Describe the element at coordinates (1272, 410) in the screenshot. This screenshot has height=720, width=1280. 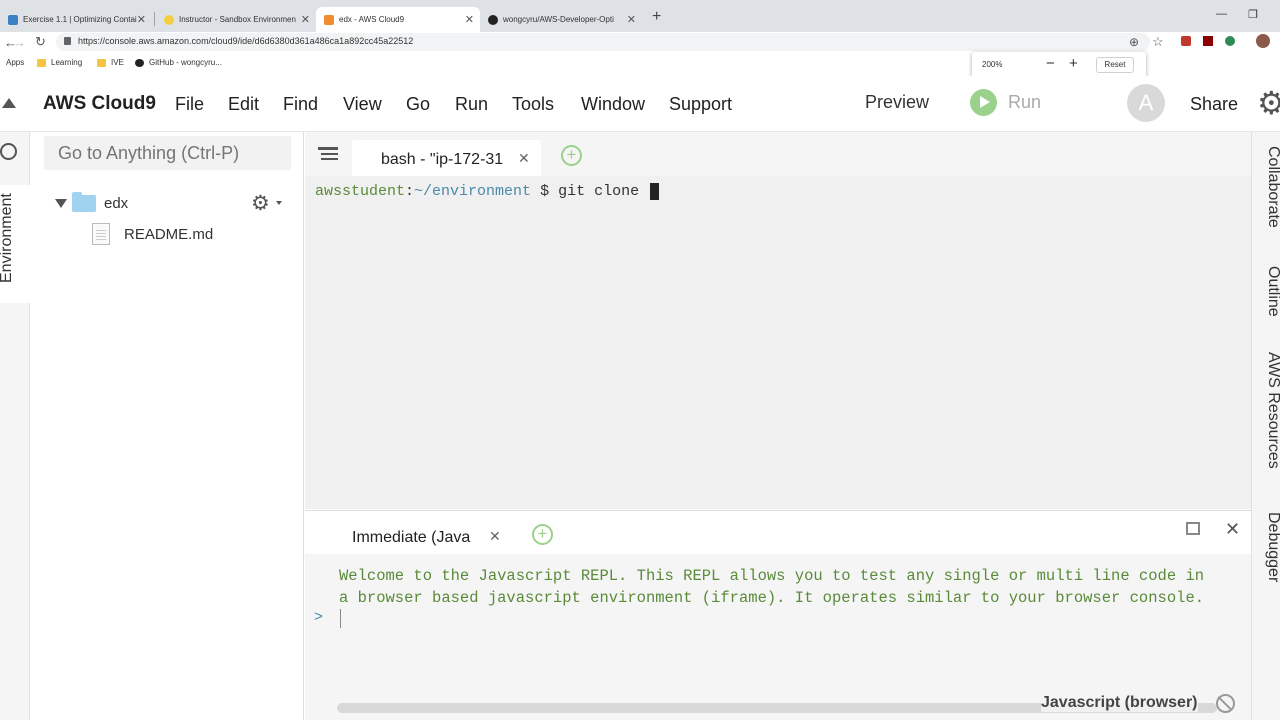
I see `aws-resources-tab: AWS Resources` at that location.